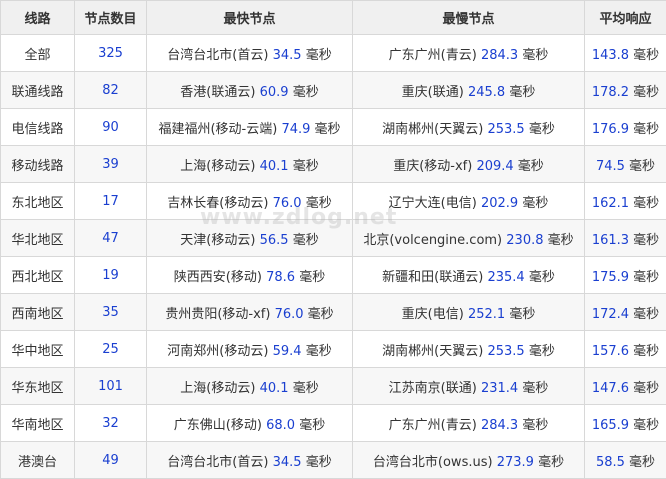 The image size is (666, 479). Describe the element at coordinates (432, 277) in the screenshot. I see `slowest-node: 新疆和田(联通云)` at that location.